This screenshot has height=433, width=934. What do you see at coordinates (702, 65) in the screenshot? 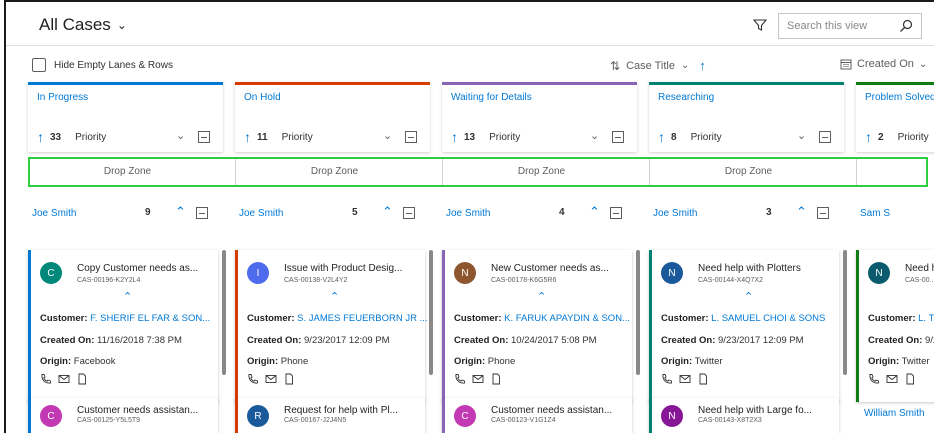
I see `sort-ascending-icon: ↑` at bounding box center [702, 65].